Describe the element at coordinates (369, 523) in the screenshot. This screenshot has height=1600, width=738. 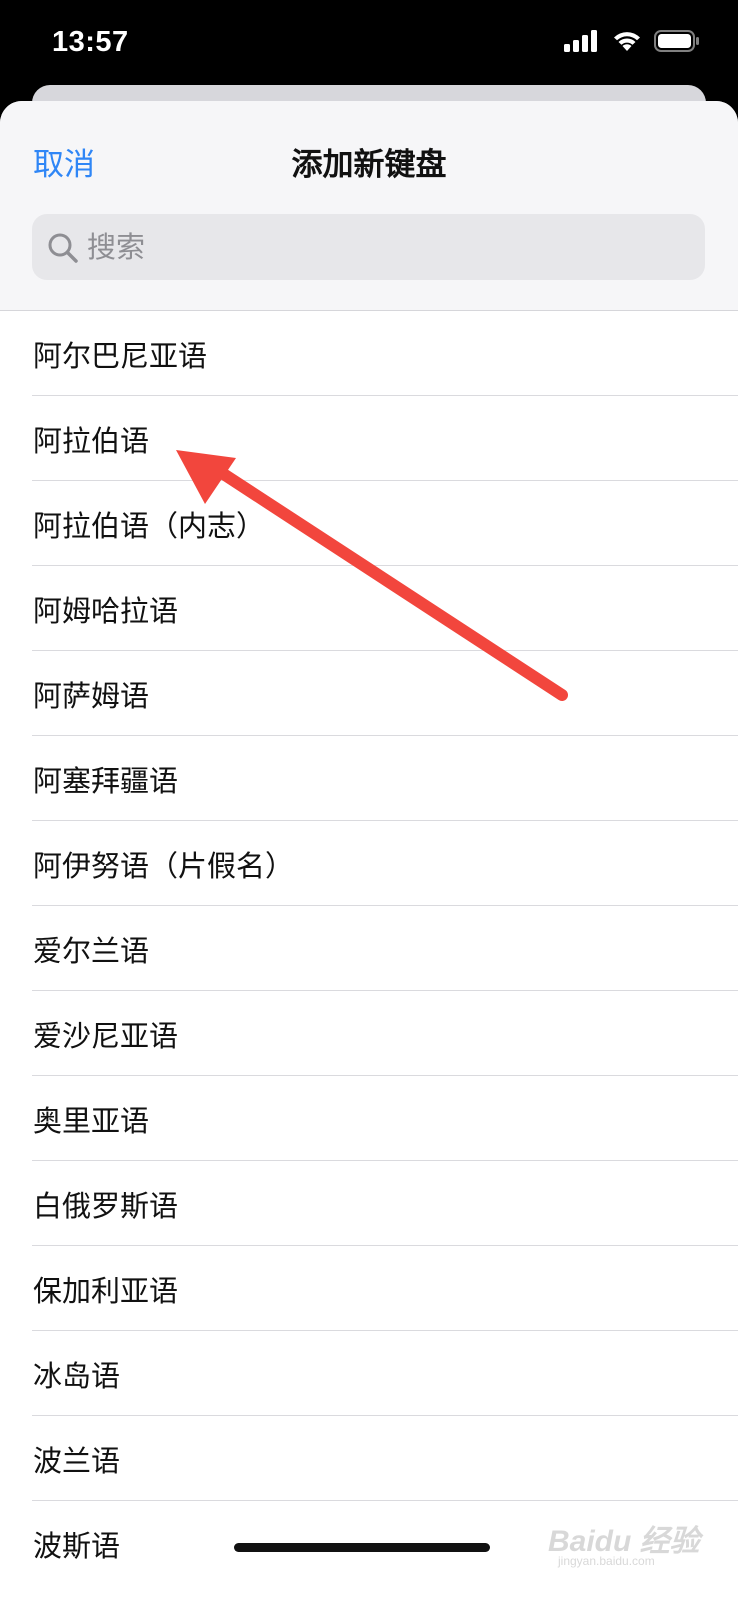
I see `language-item: 阿拉伯语（内志）` at that location.